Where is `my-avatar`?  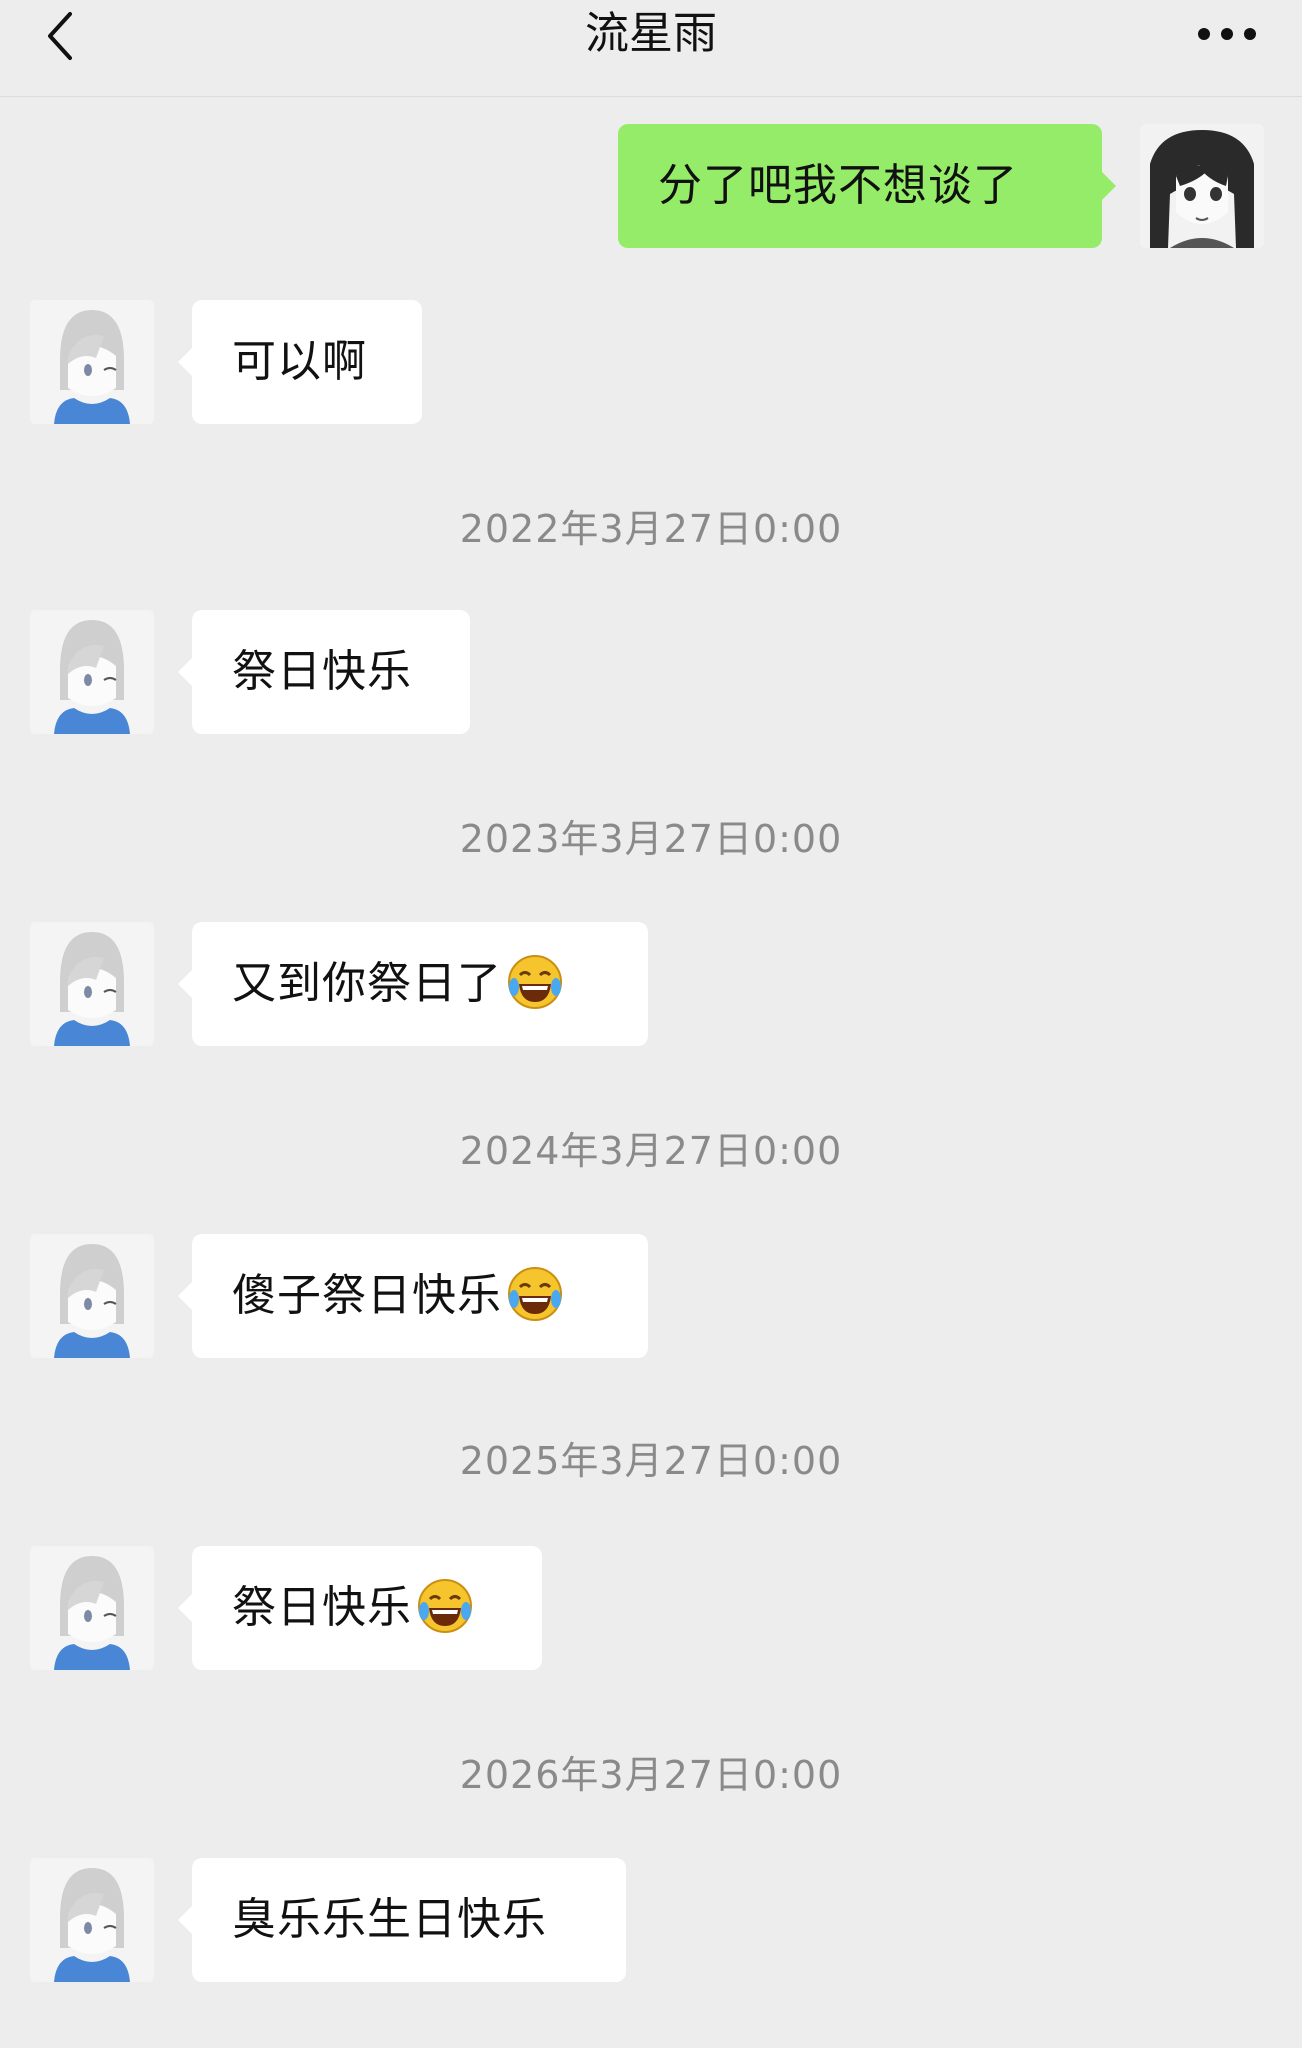
my-avatar is located at coordinates (1202, 186).